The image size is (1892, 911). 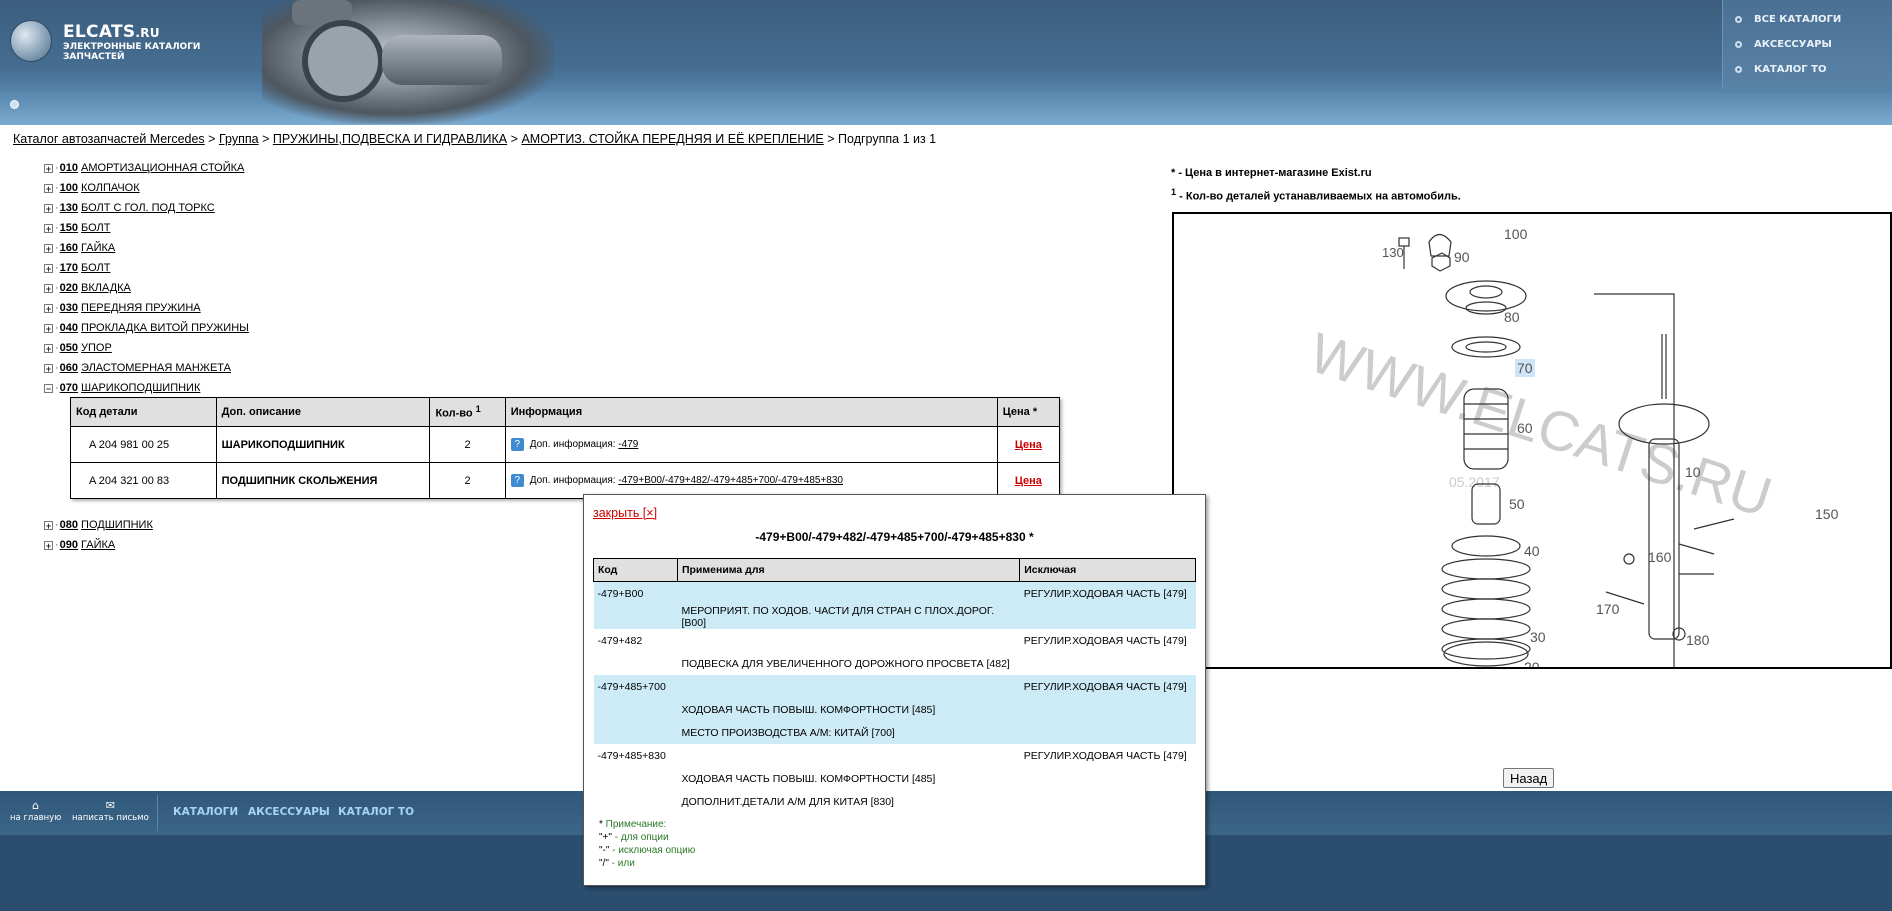 What do you see at coordinates (146, 545) in the screenshot?
I see `tree-item: + · 090 ГАЙКА` at bounding box center [146, 545].